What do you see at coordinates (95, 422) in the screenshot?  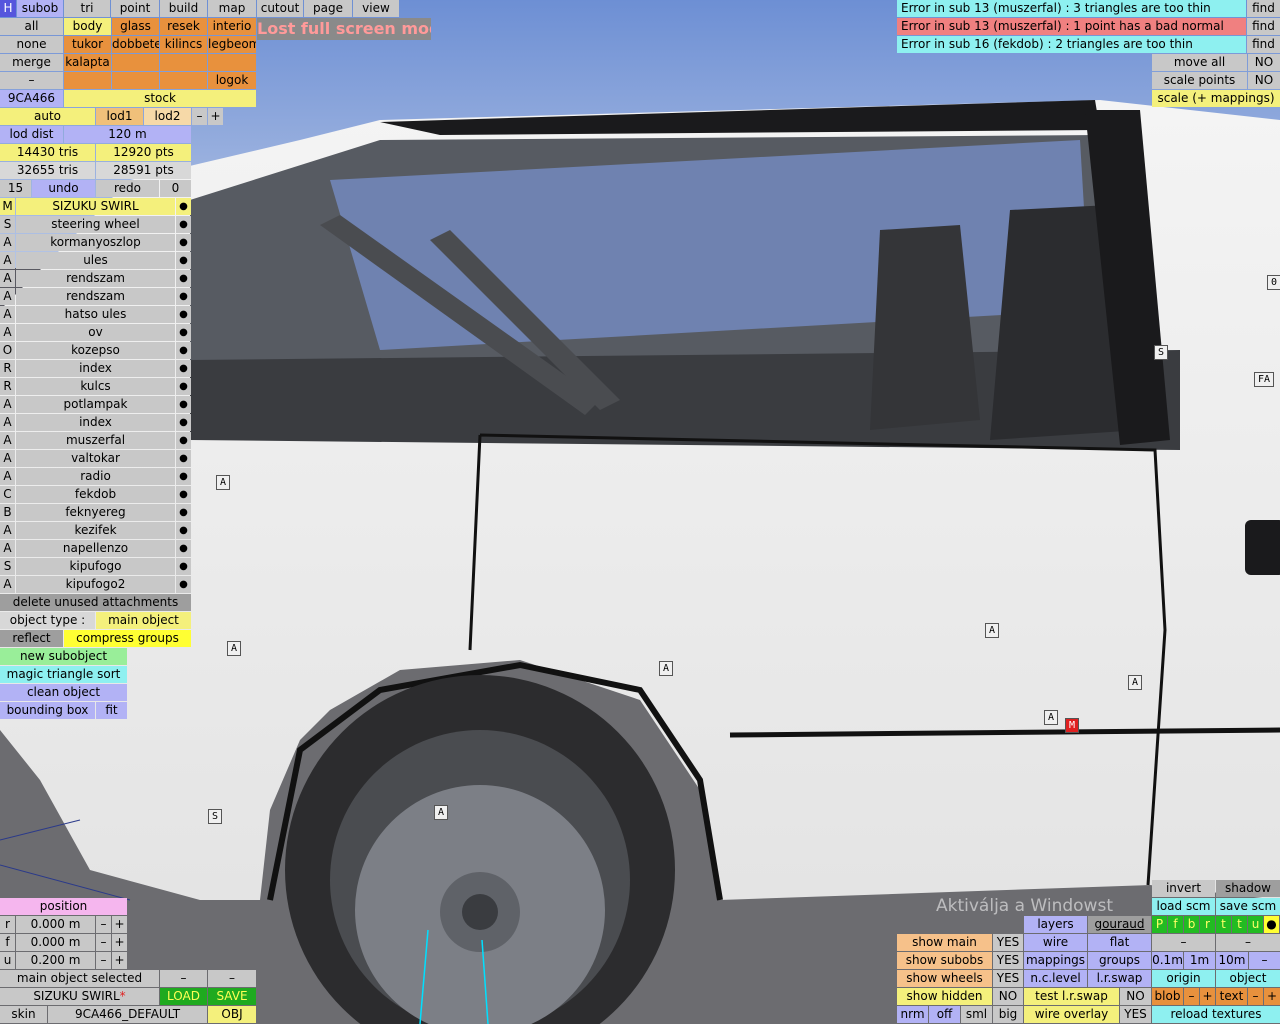 I see `subobject-name: index` at bounding box center [95, 422].